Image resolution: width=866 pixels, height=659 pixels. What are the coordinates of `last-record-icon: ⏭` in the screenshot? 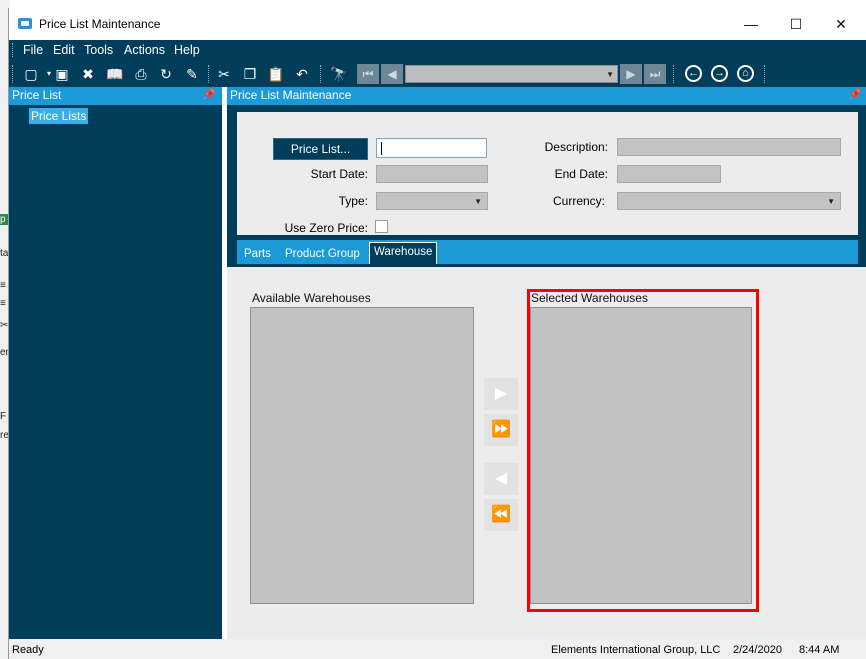 It's located at (655, 74).